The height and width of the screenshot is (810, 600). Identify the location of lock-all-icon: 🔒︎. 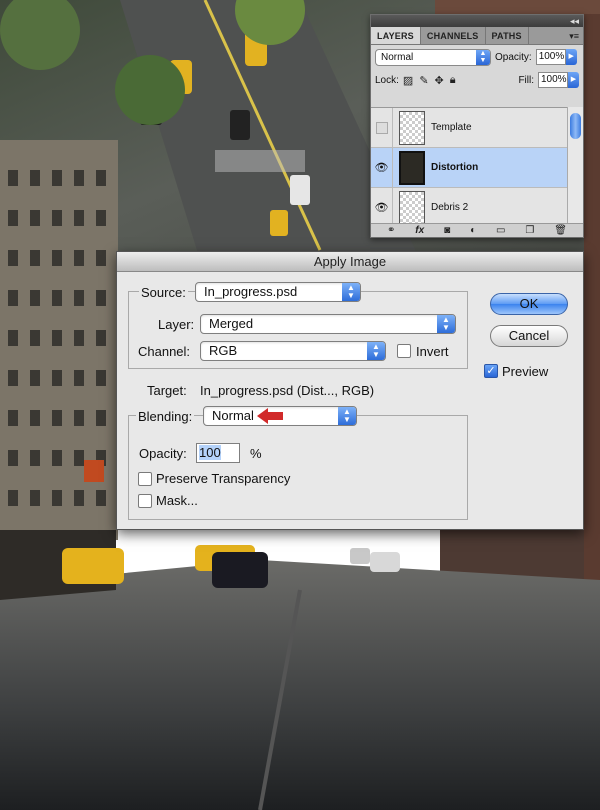
(453, 80).